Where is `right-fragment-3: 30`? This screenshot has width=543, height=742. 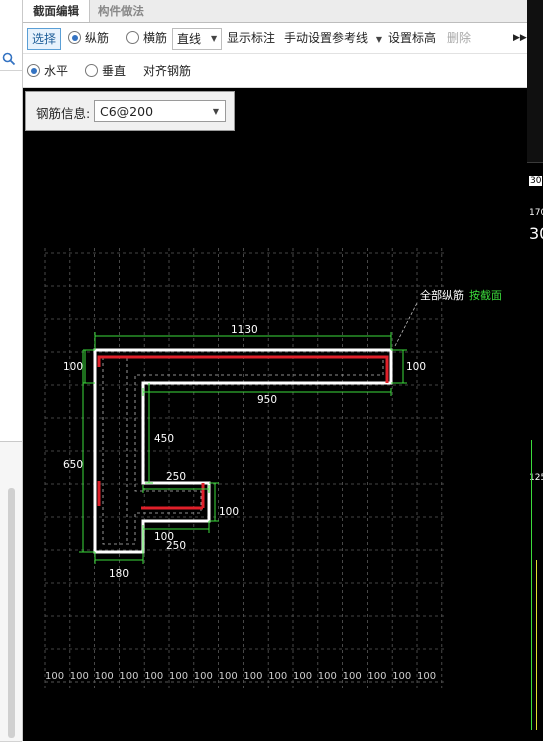 right-fragment-3: 30 is located at coordinates (536, 233).